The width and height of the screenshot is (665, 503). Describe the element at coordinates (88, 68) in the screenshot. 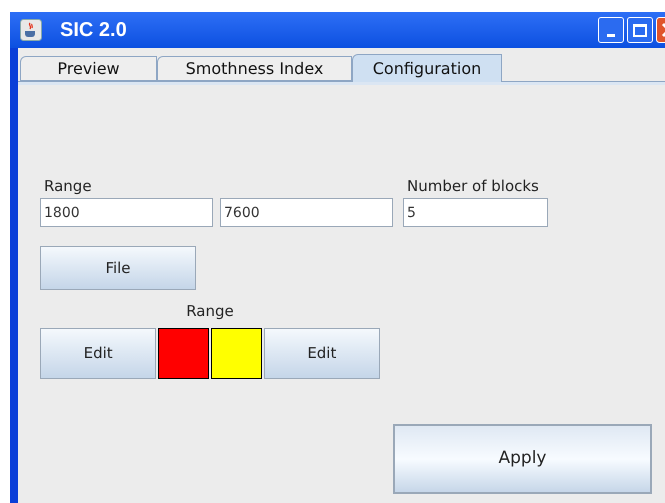

I see `tab: Preview` at that location.